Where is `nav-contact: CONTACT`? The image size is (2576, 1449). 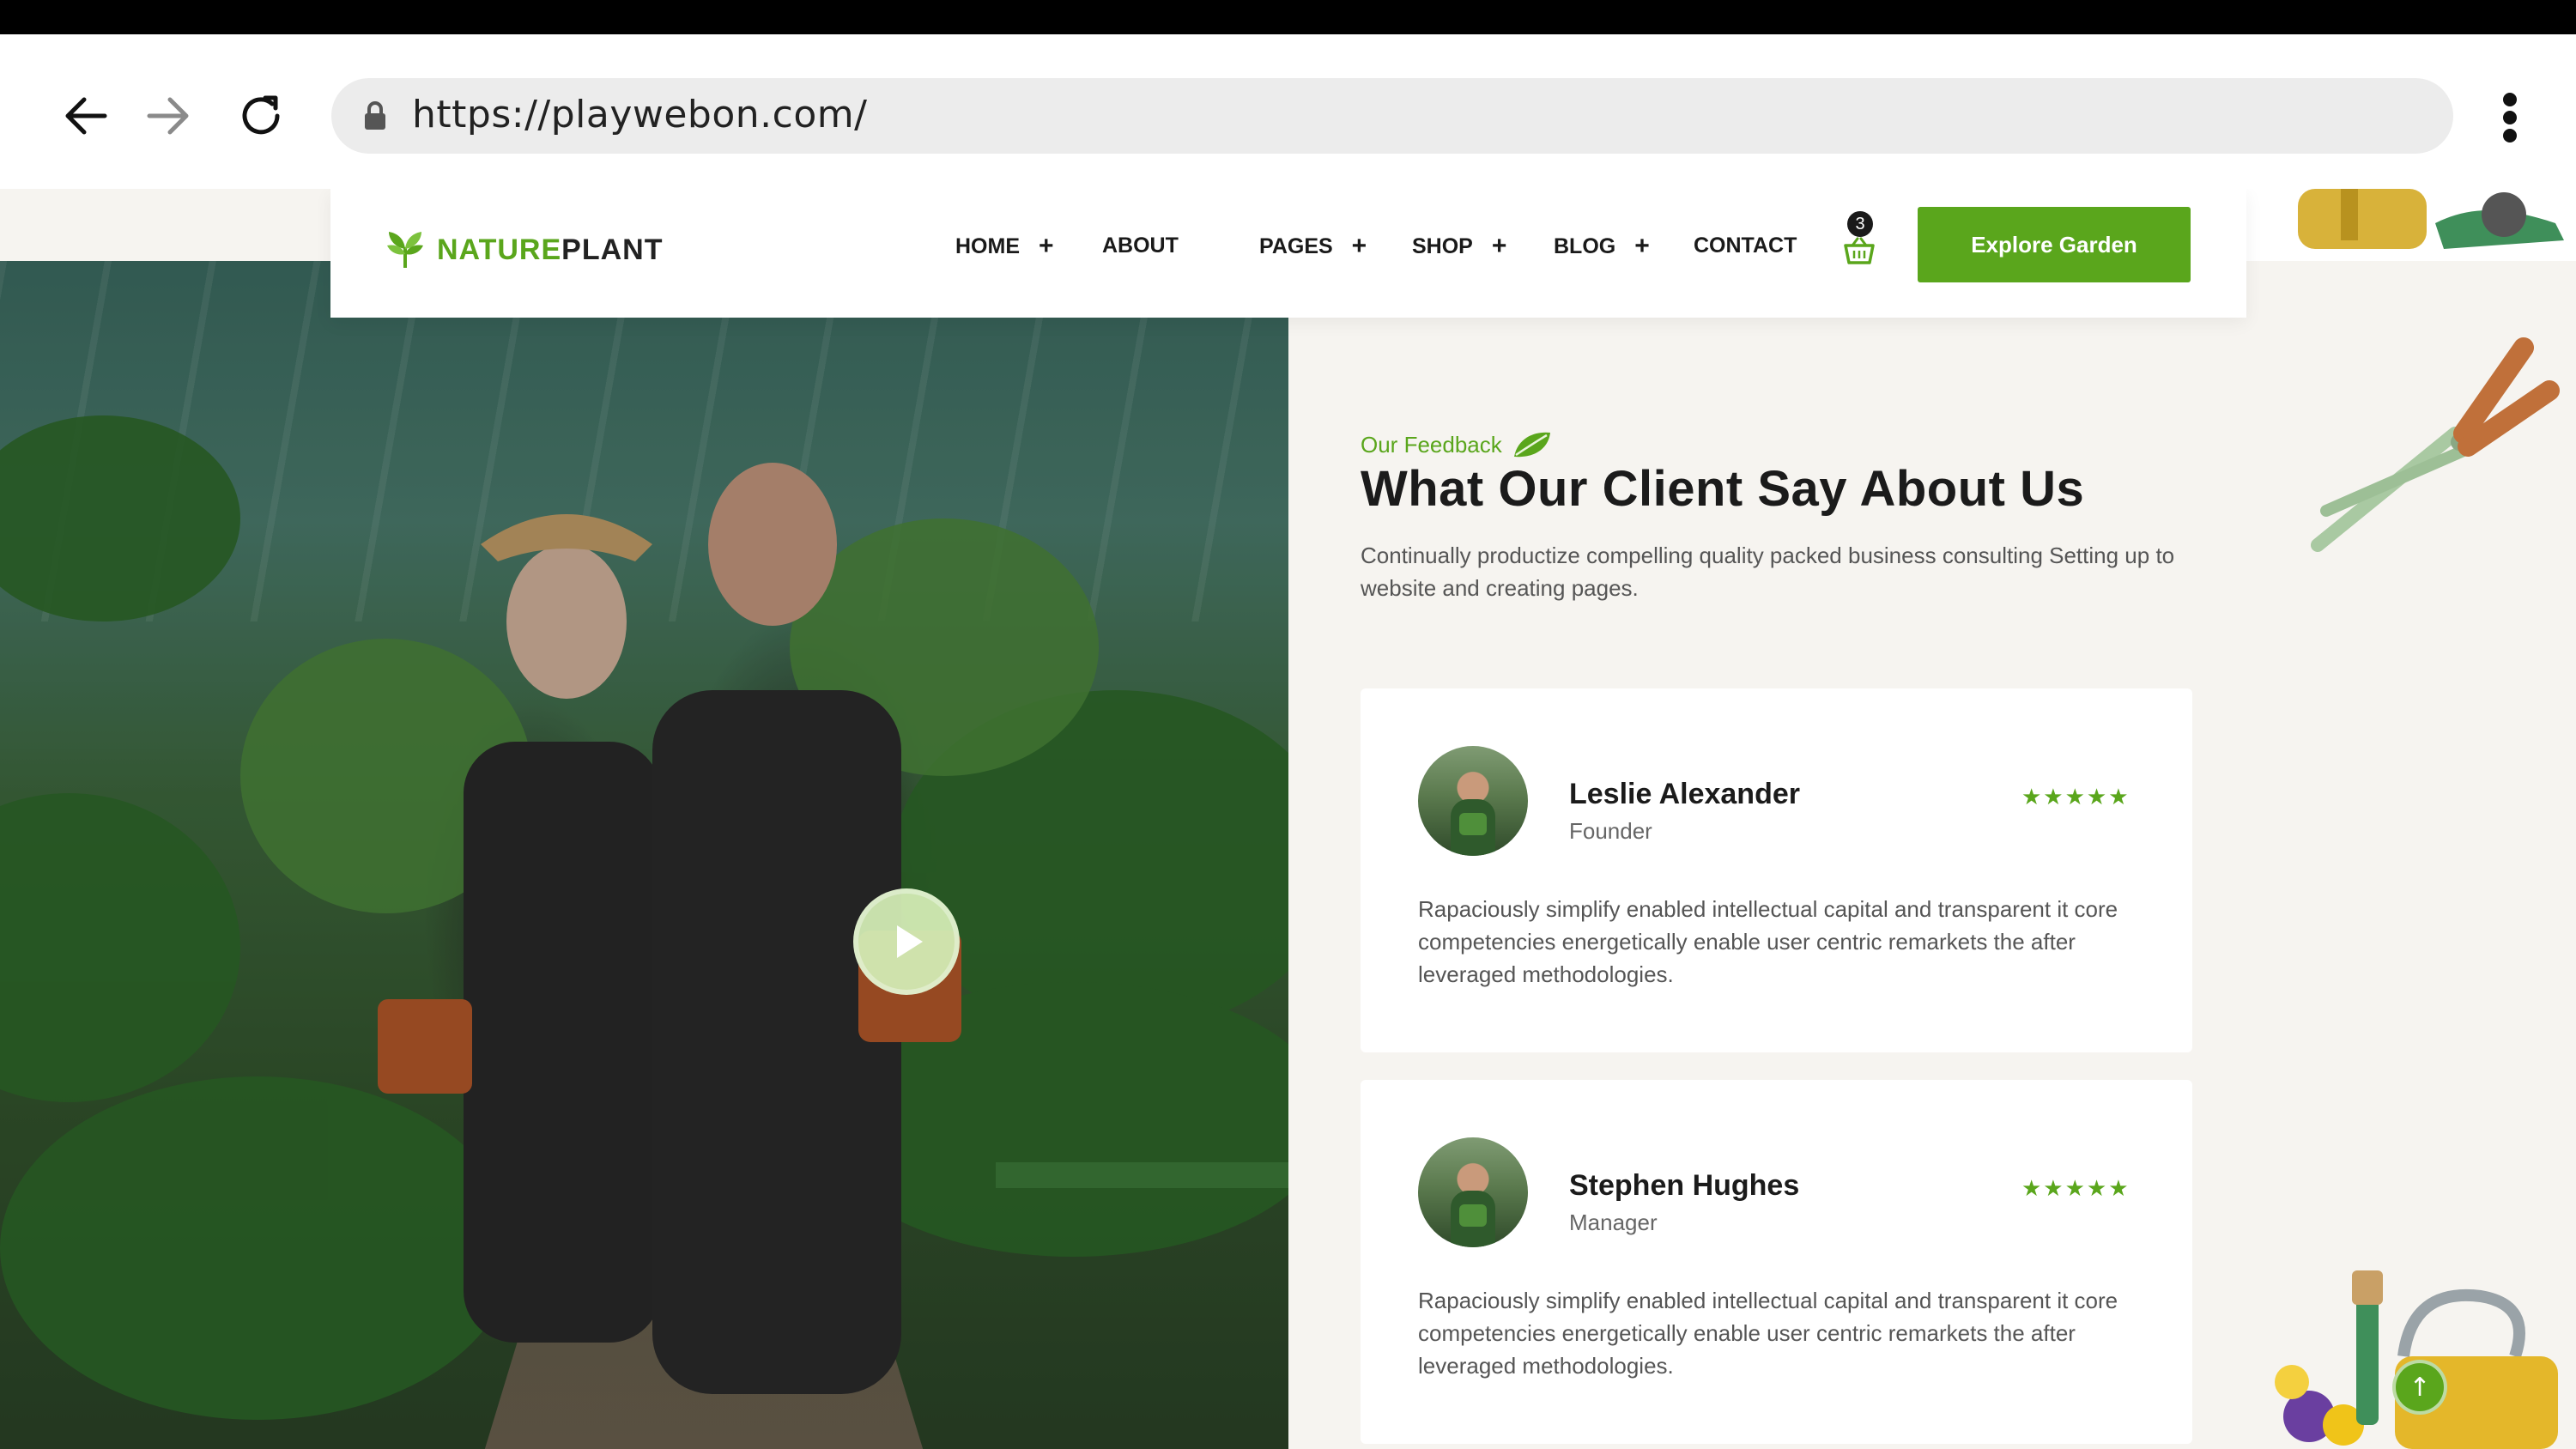
nav-contact: CONTACT is located at coordinates (1745, 245).